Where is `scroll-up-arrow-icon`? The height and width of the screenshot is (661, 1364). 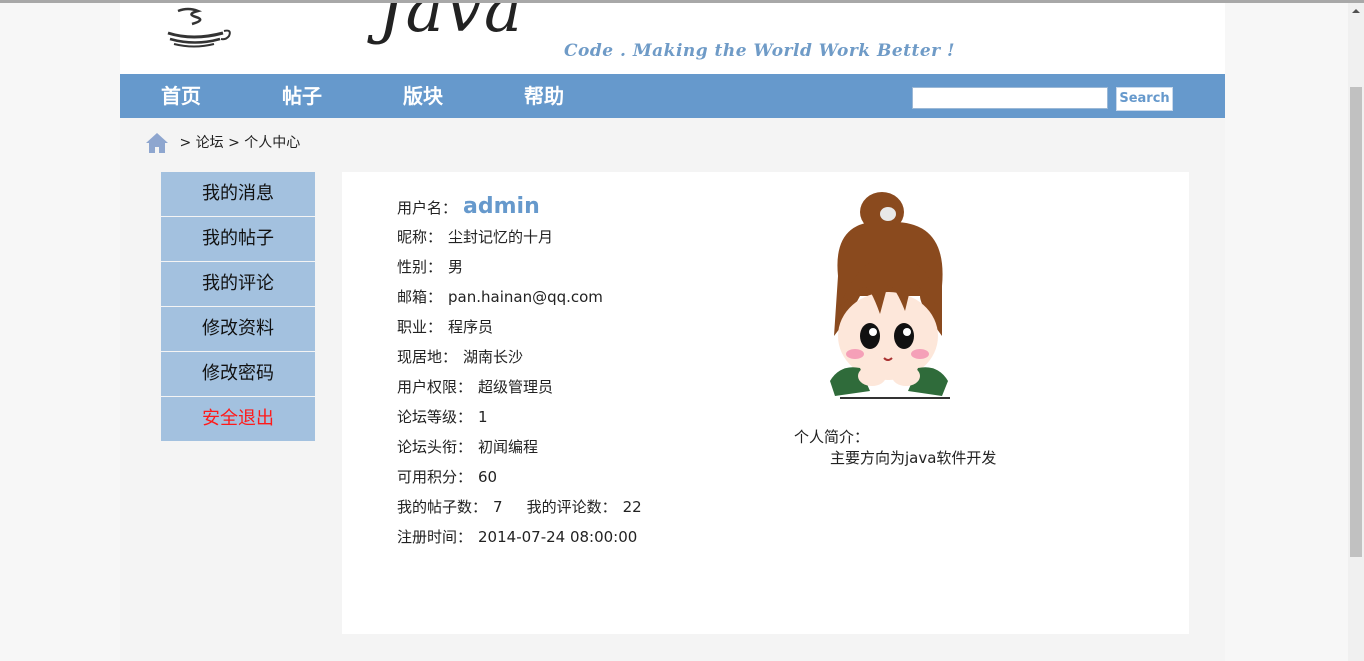 scroll-up-arrow-icon is located at coordinates (1356, 11).